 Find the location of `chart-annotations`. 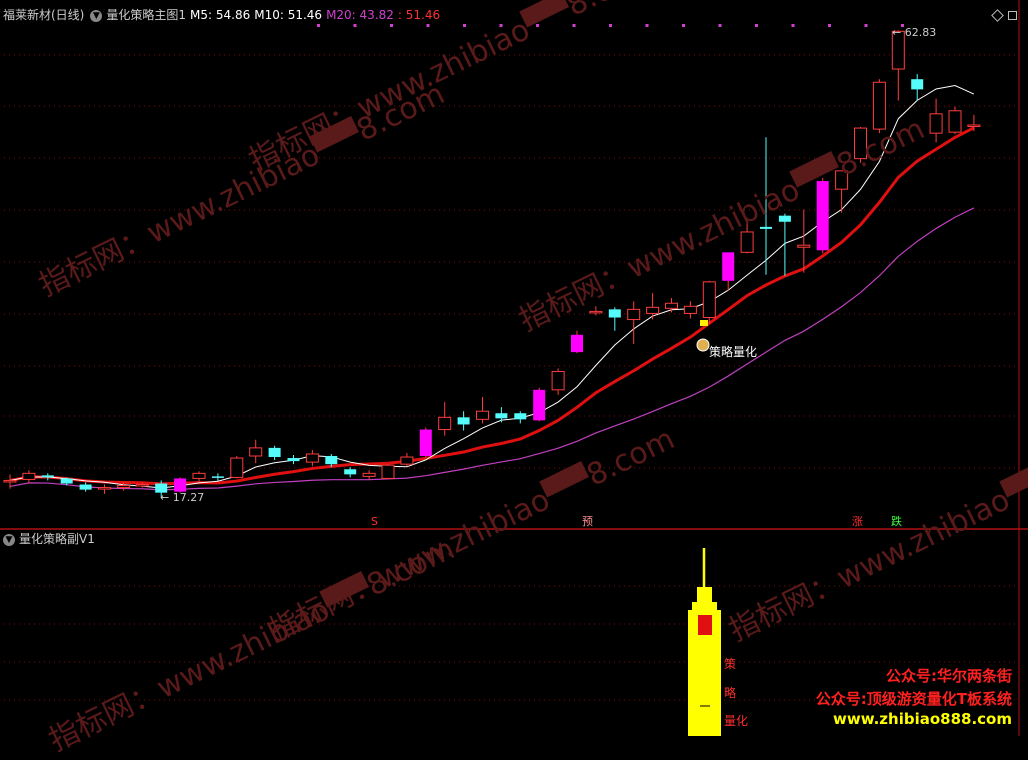

chart-annotations is located at coordinates (703, 336).